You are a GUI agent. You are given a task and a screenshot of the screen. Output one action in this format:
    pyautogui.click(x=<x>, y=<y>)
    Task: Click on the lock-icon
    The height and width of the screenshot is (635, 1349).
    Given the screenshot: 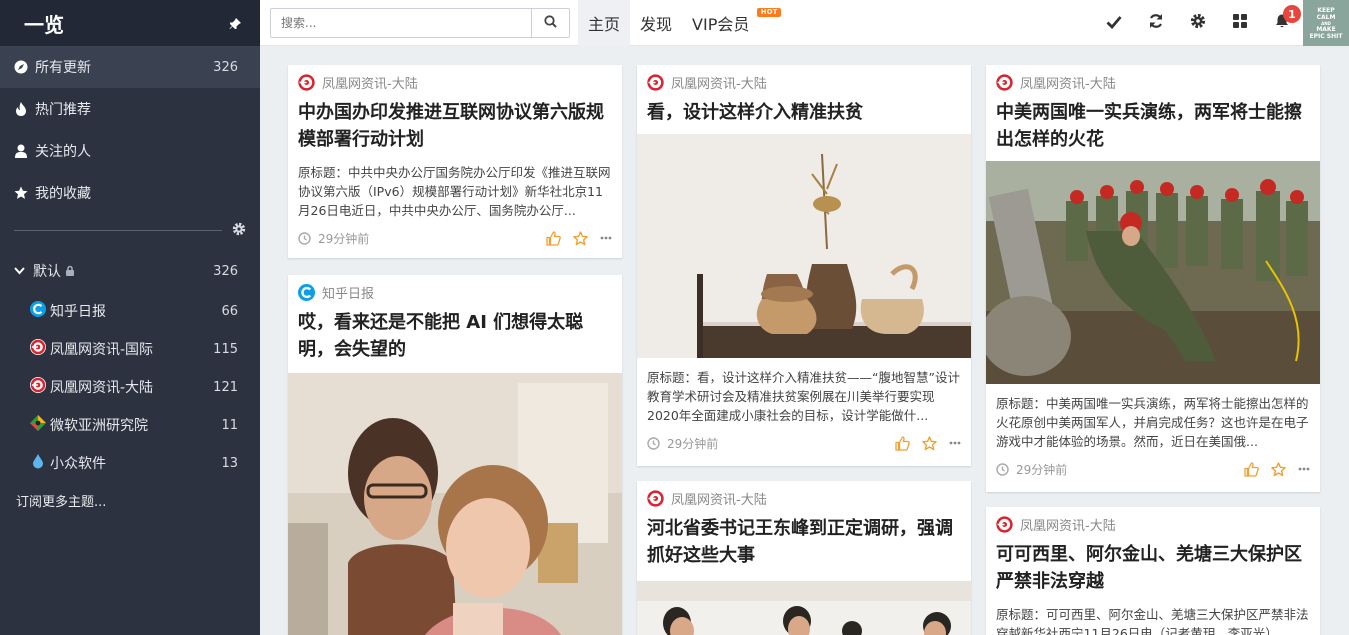 What is the action you would take?
    pyautogui.click(x=70, y=272)
    